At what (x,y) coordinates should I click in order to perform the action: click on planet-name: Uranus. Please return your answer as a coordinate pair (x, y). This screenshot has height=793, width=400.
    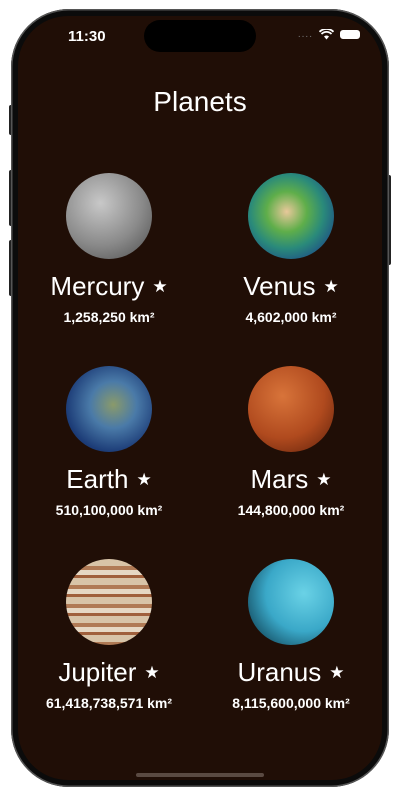
    Looking at the image, I should click on (279, 672).